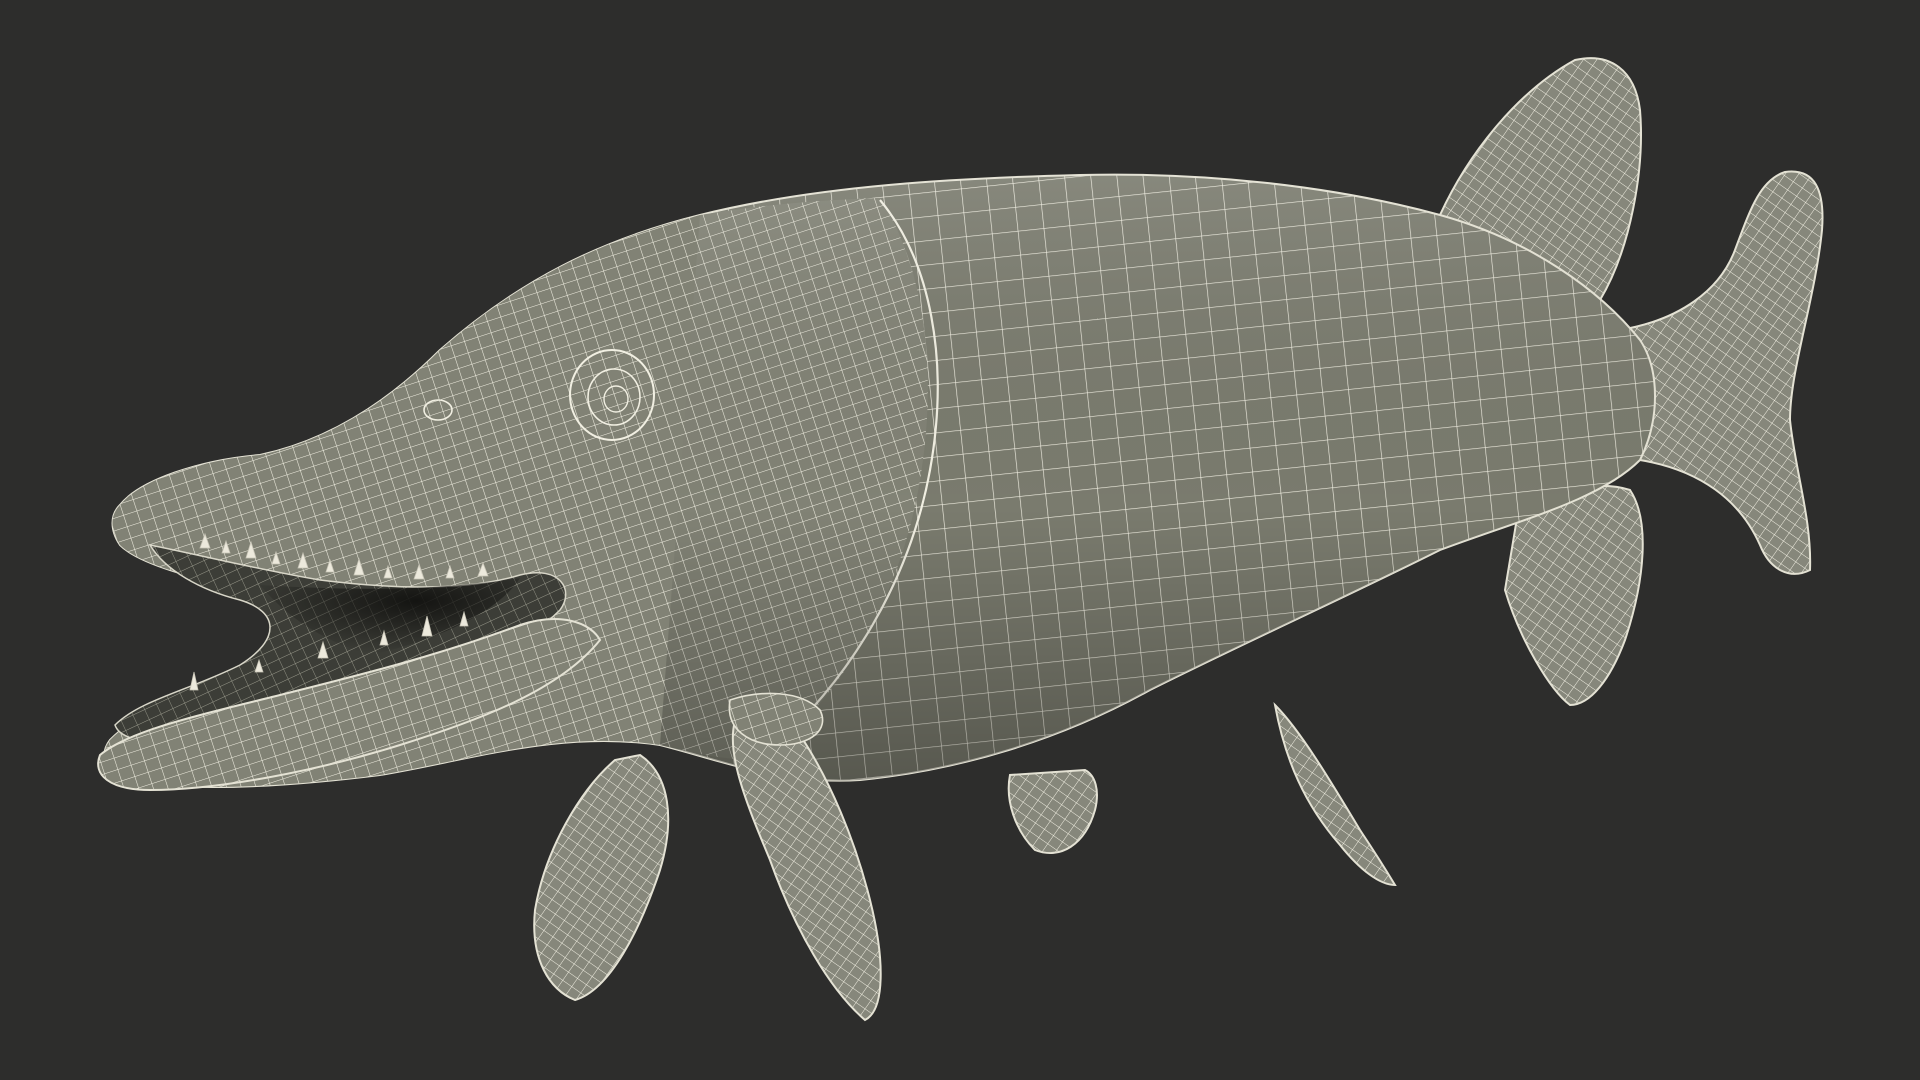  I want to click on pelvic-fin, so click(1052, 811).